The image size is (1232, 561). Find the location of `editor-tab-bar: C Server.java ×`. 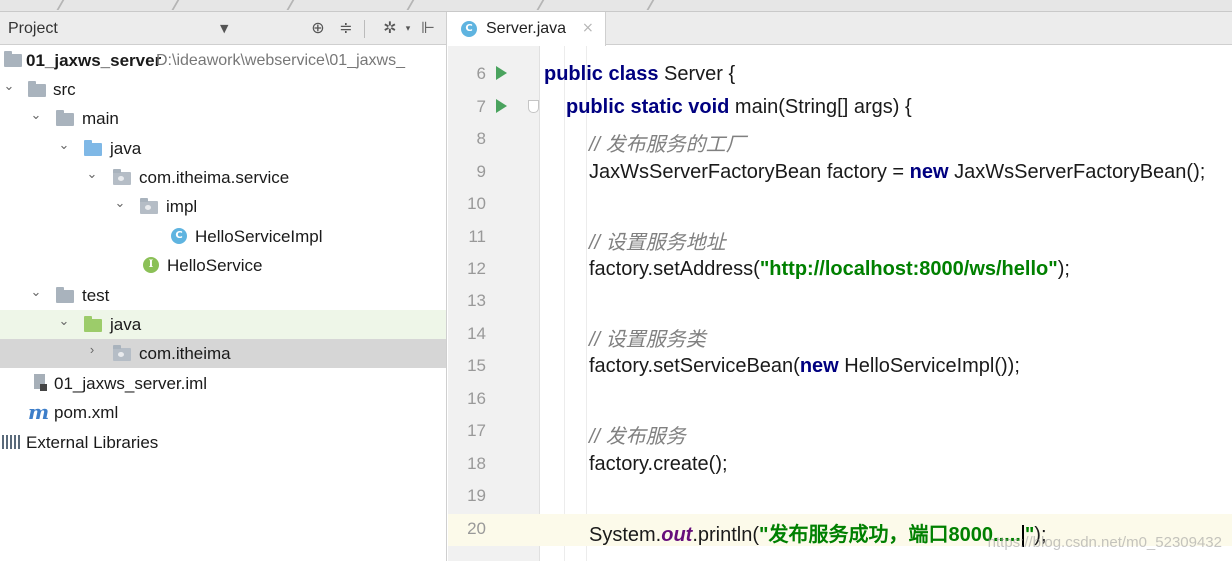

editor-tab-bar: C Server.java × is located at coordinates (840, 29).